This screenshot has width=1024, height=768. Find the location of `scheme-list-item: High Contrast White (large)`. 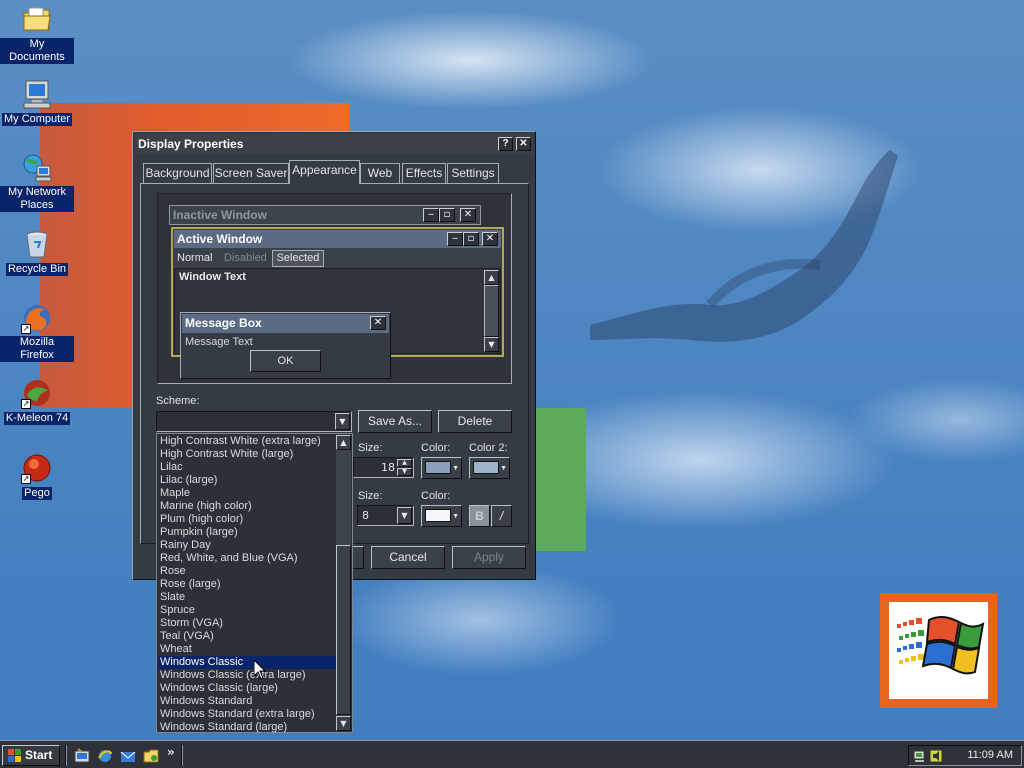

scheme-list-item: High Contrast White (large) is located at coordinates (248, 454).